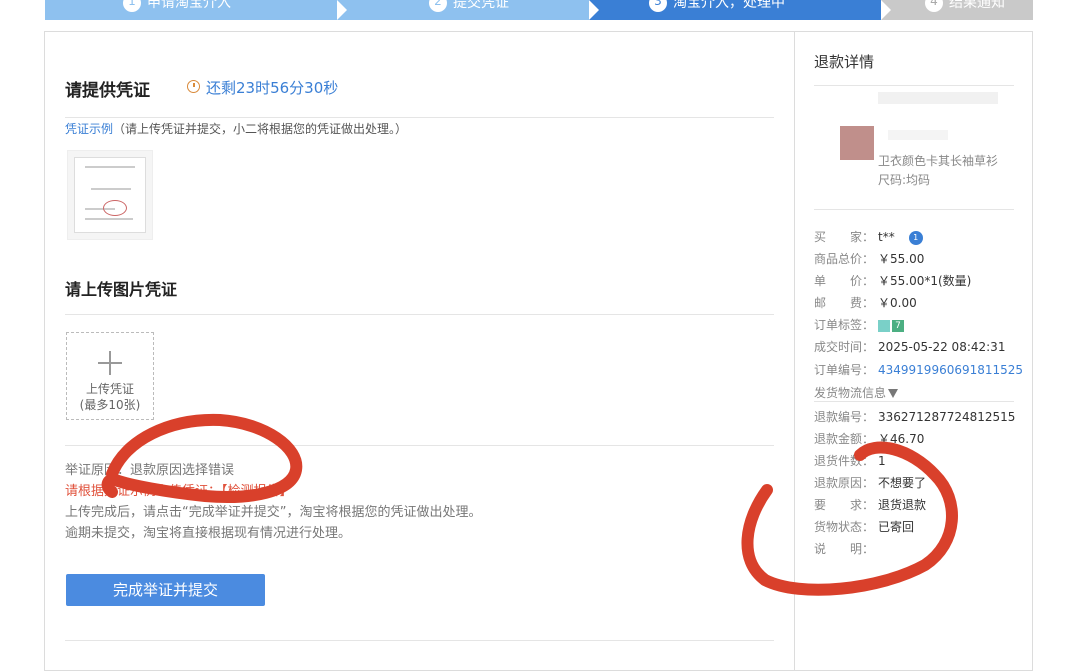  Describe the element at coordinates (904, 180) in the screenshot. I see `product-size: 尺码:均码` at that location.